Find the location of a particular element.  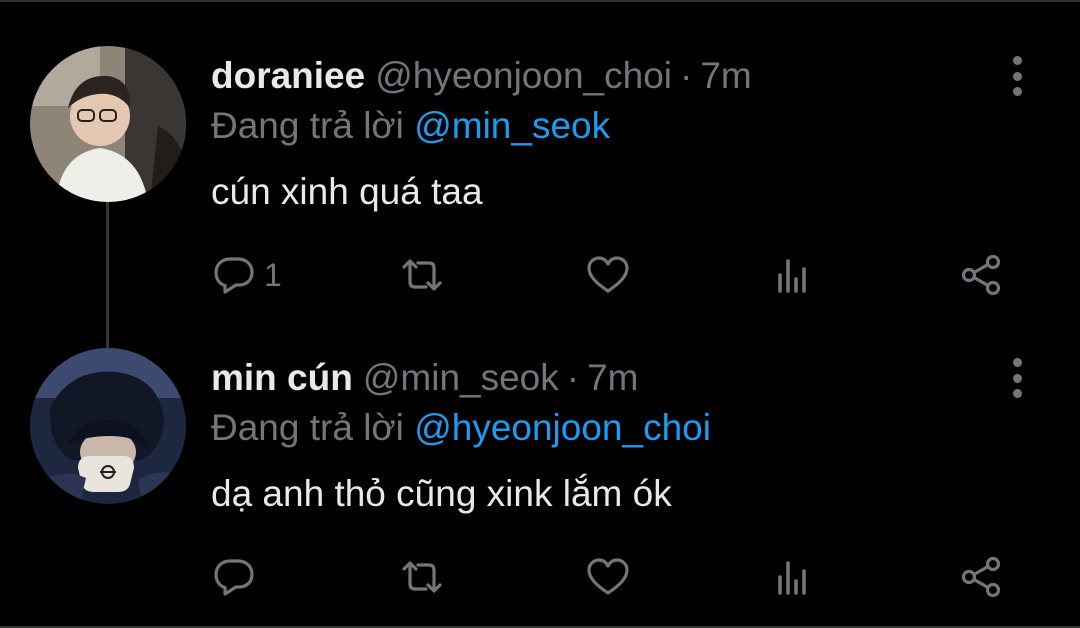

reply-count: 1 is located at coordinates (273, 274).